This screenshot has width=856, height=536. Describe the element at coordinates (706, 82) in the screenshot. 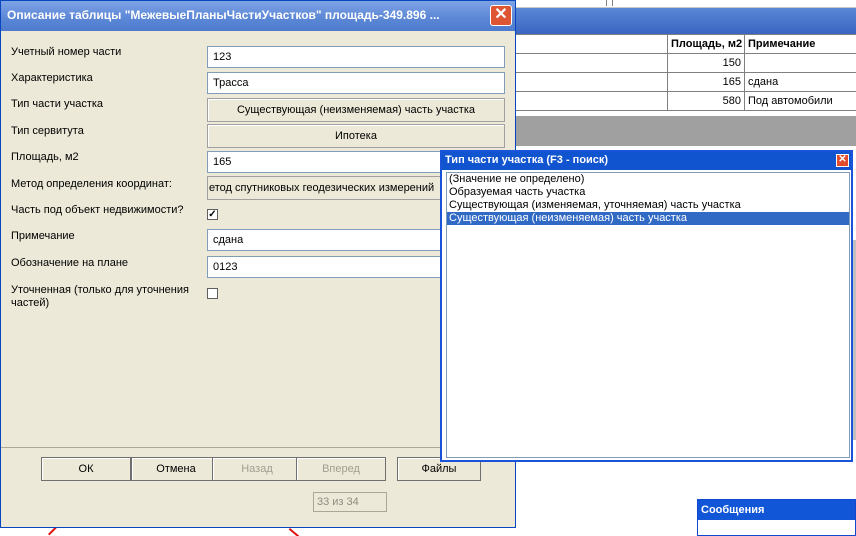

I see `table-cell-area: 165` at that location.